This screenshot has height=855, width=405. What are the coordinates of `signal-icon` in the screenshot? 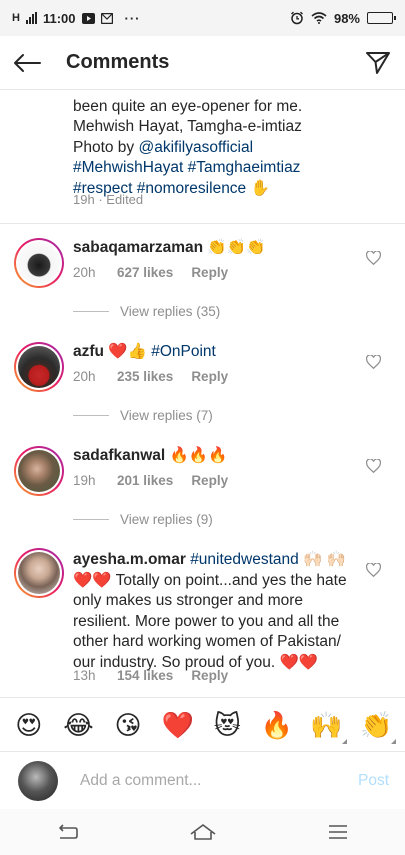 It's located at (31, 18).